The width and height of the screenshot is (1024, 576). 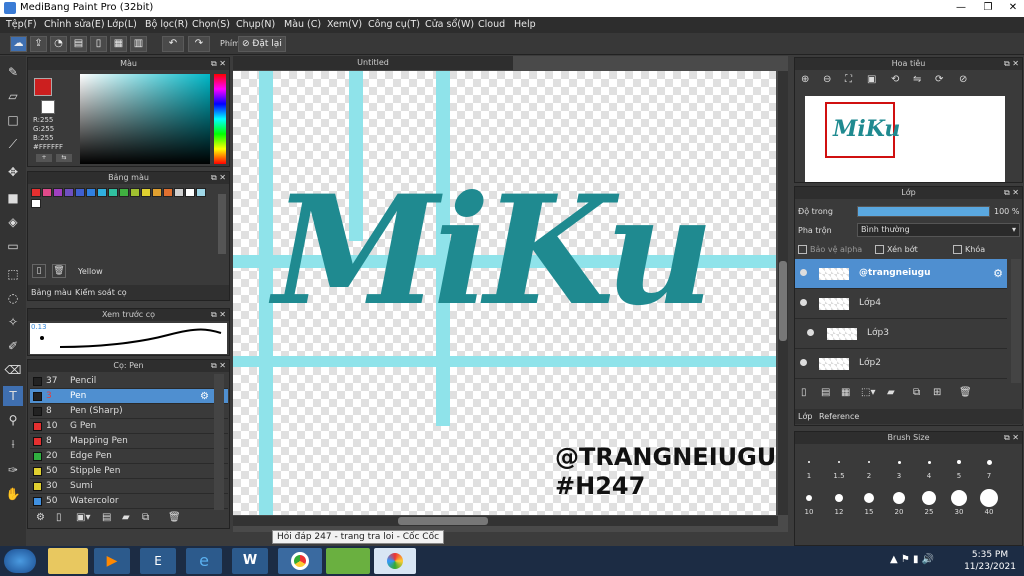 I want to click on swap-color-icon: ⇆, so click(x=64, y=158).